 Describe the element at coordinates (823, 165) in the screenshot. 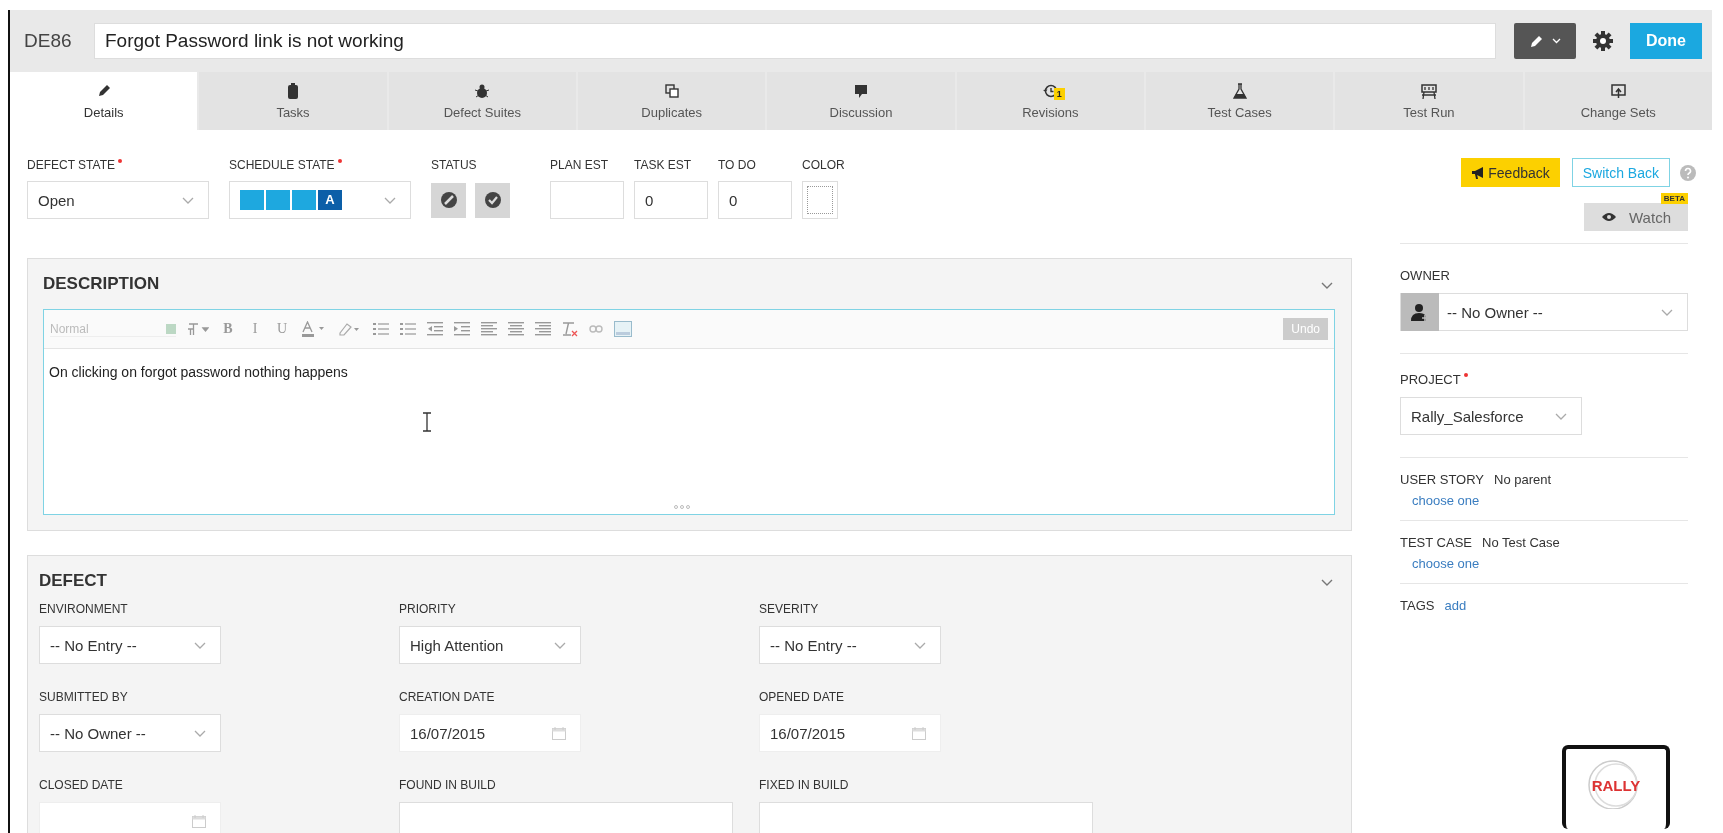

I see `field-label: COLOR` at that location.